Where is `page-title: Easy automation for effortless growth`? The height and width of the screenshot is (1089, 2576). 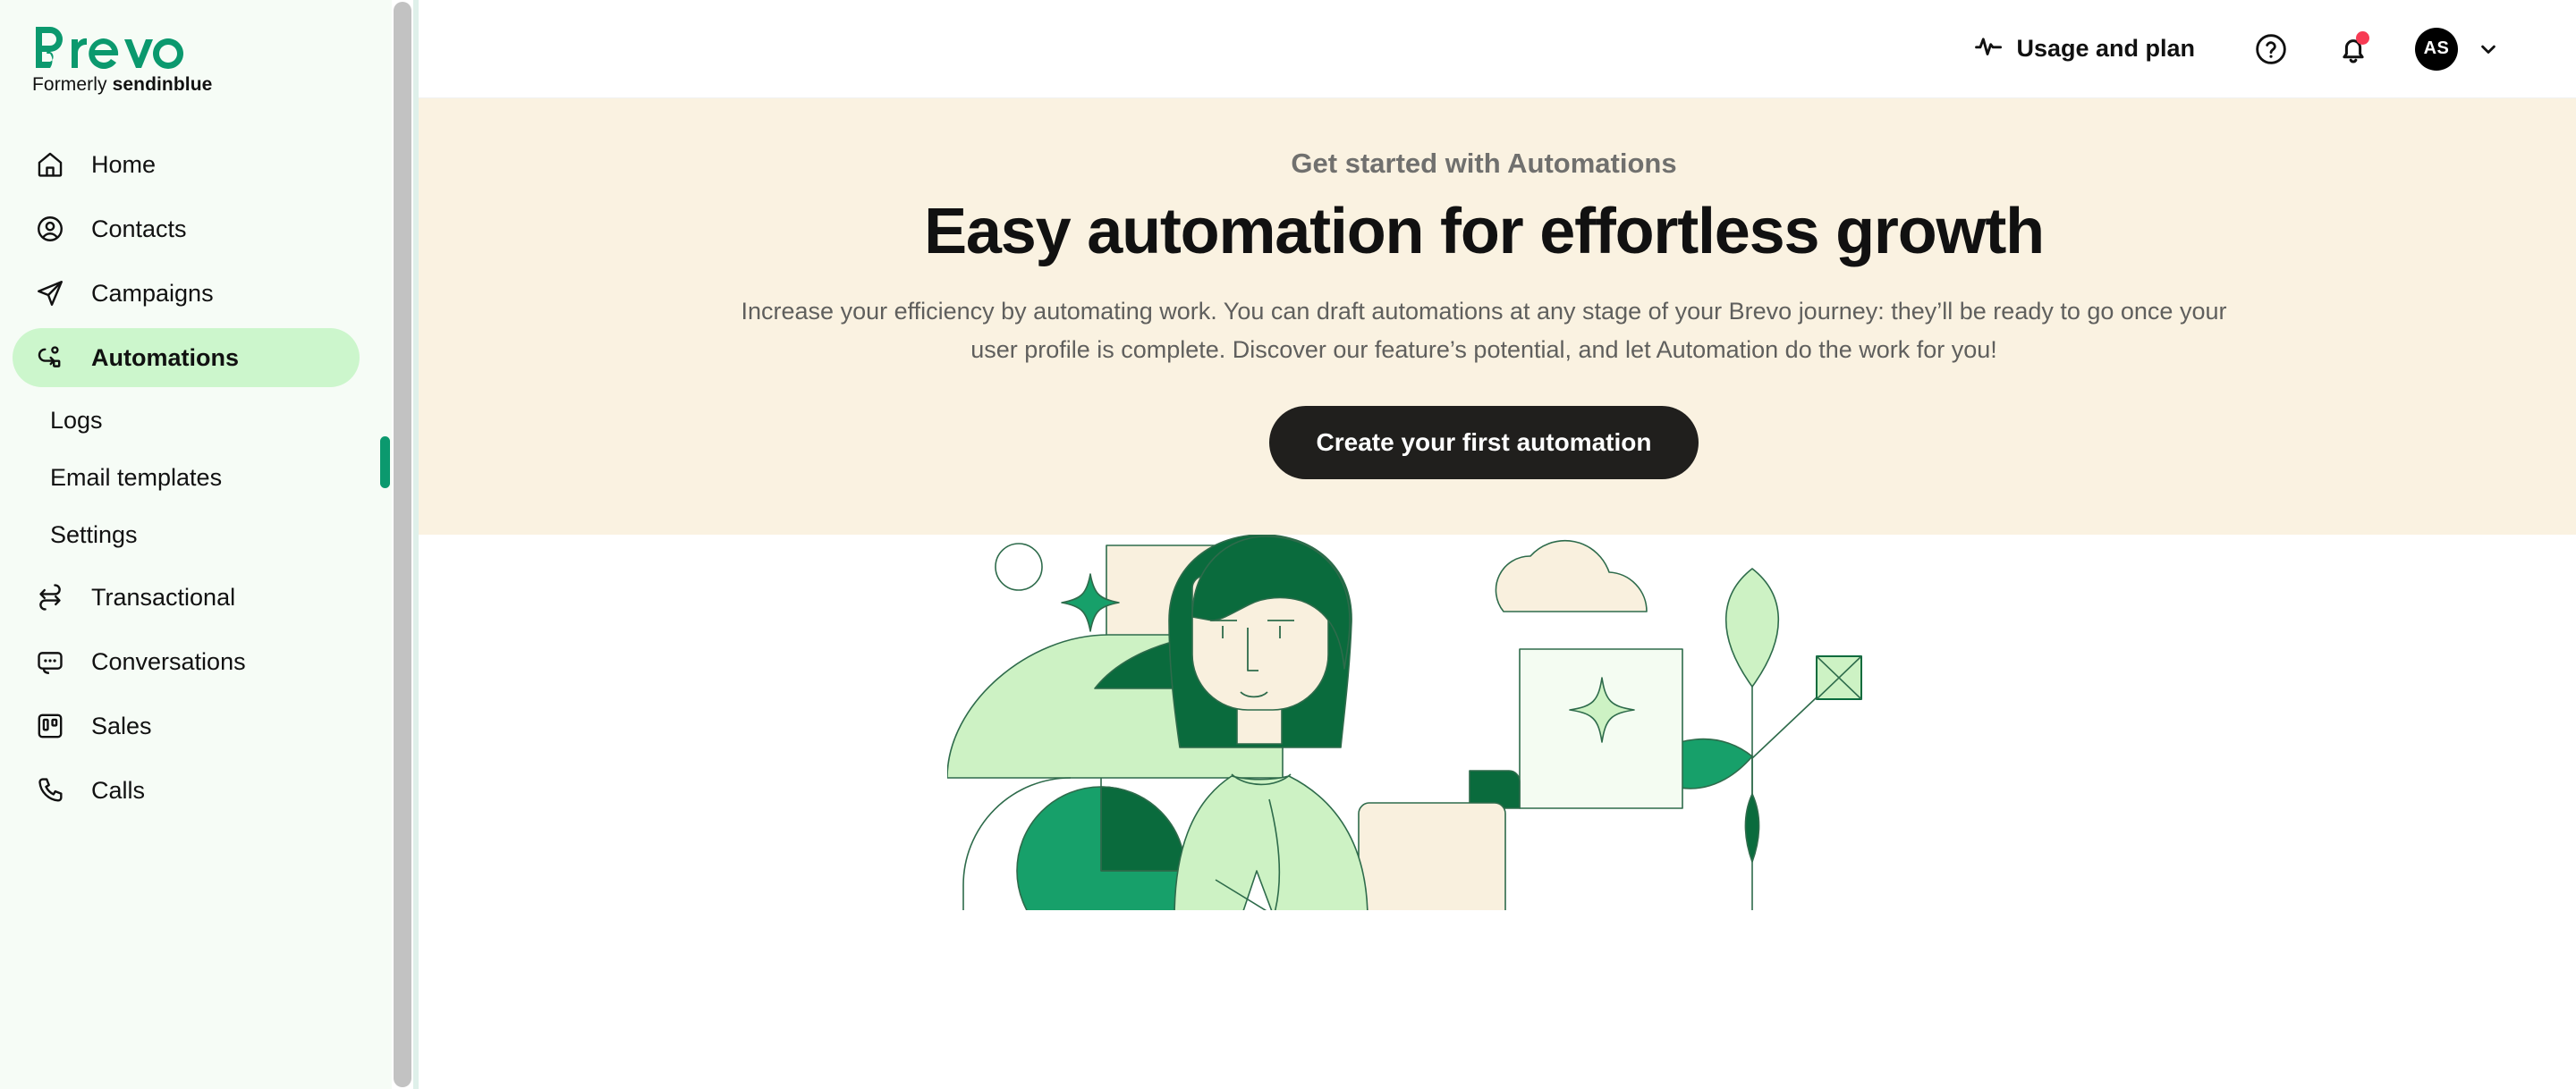 page-title: Easy automation for effortless growth is located at coordinates (1484, 231).